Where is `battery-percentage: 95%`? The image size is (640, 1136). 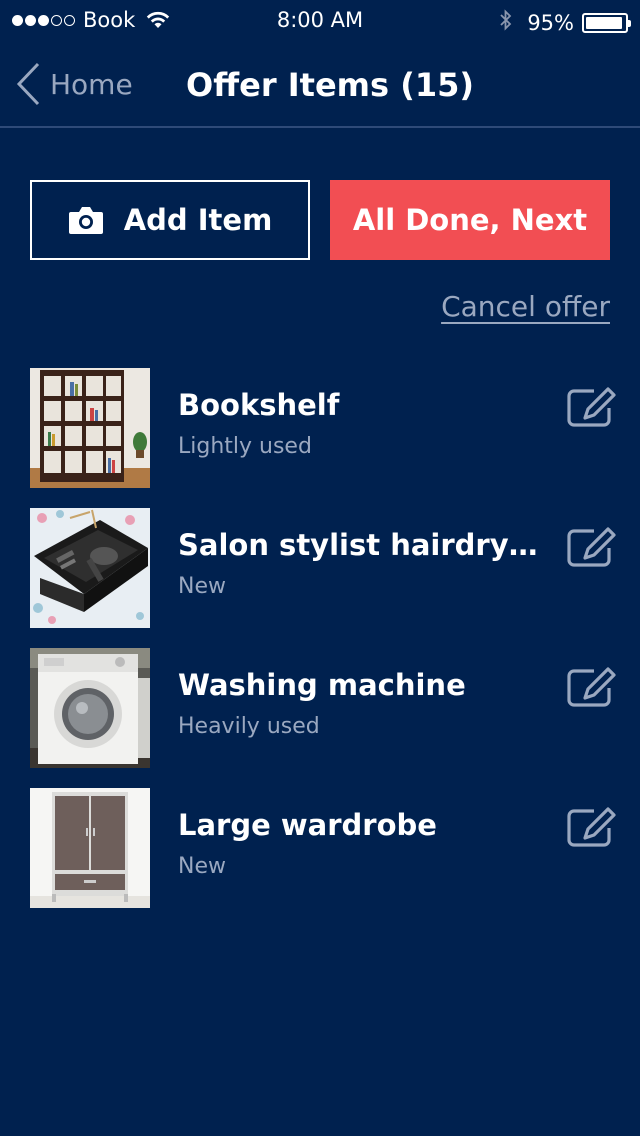
battery-percentage: 95% is located at coordinates (550, 22).